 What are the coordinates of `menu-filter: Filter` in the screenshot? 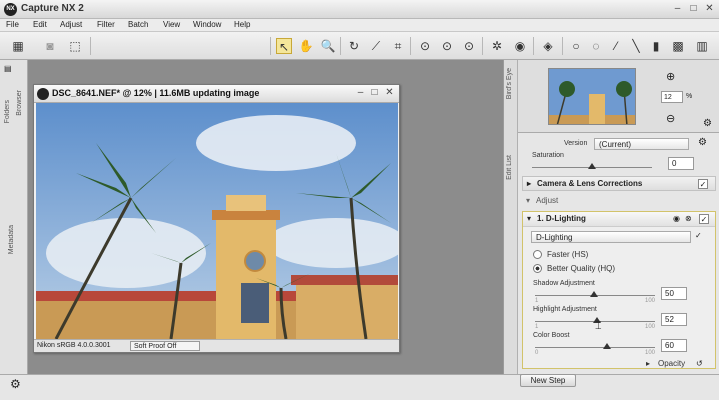 It's located at (106, 24).